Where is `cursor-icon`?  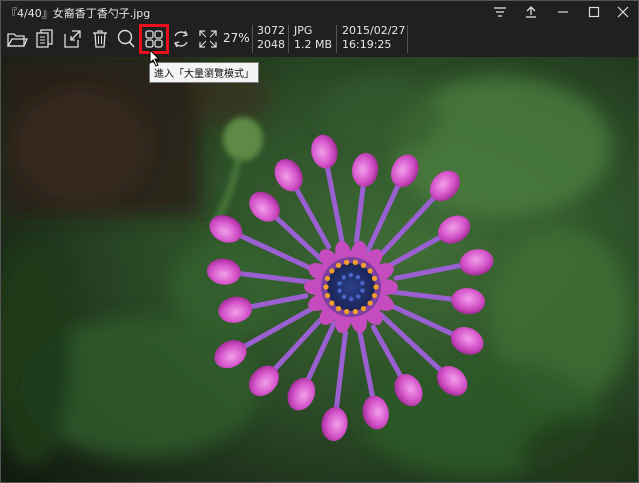
cursor-icon is located at coordinates (155, 57).